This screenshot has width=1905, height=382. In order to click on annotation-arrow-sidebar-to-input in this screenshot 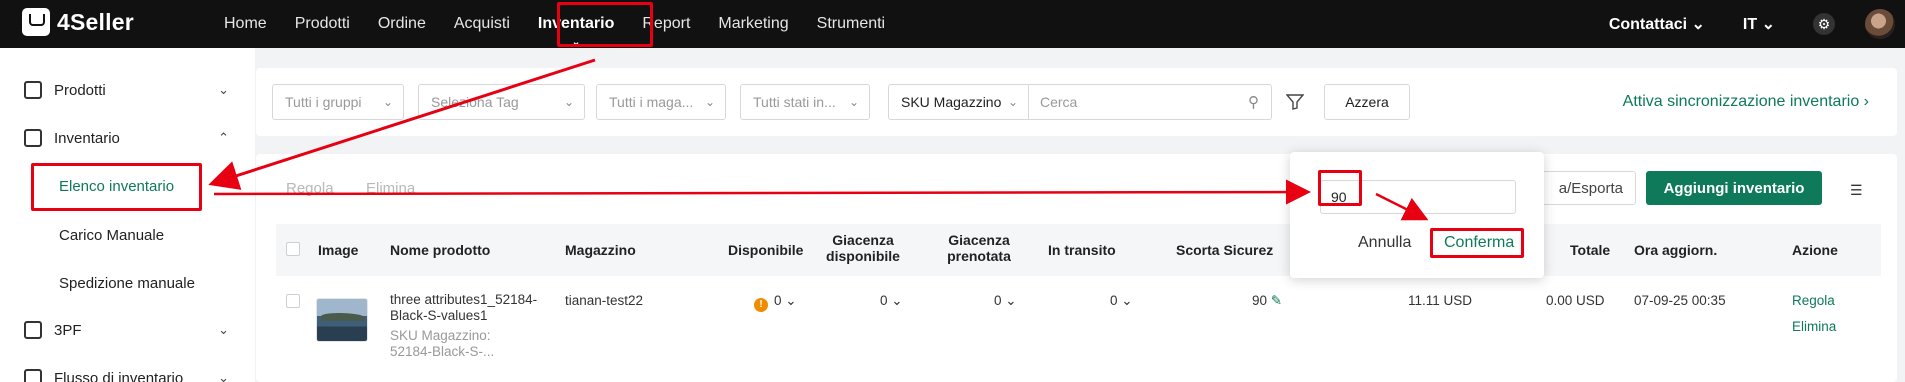, I will do `click(762, 192)`.